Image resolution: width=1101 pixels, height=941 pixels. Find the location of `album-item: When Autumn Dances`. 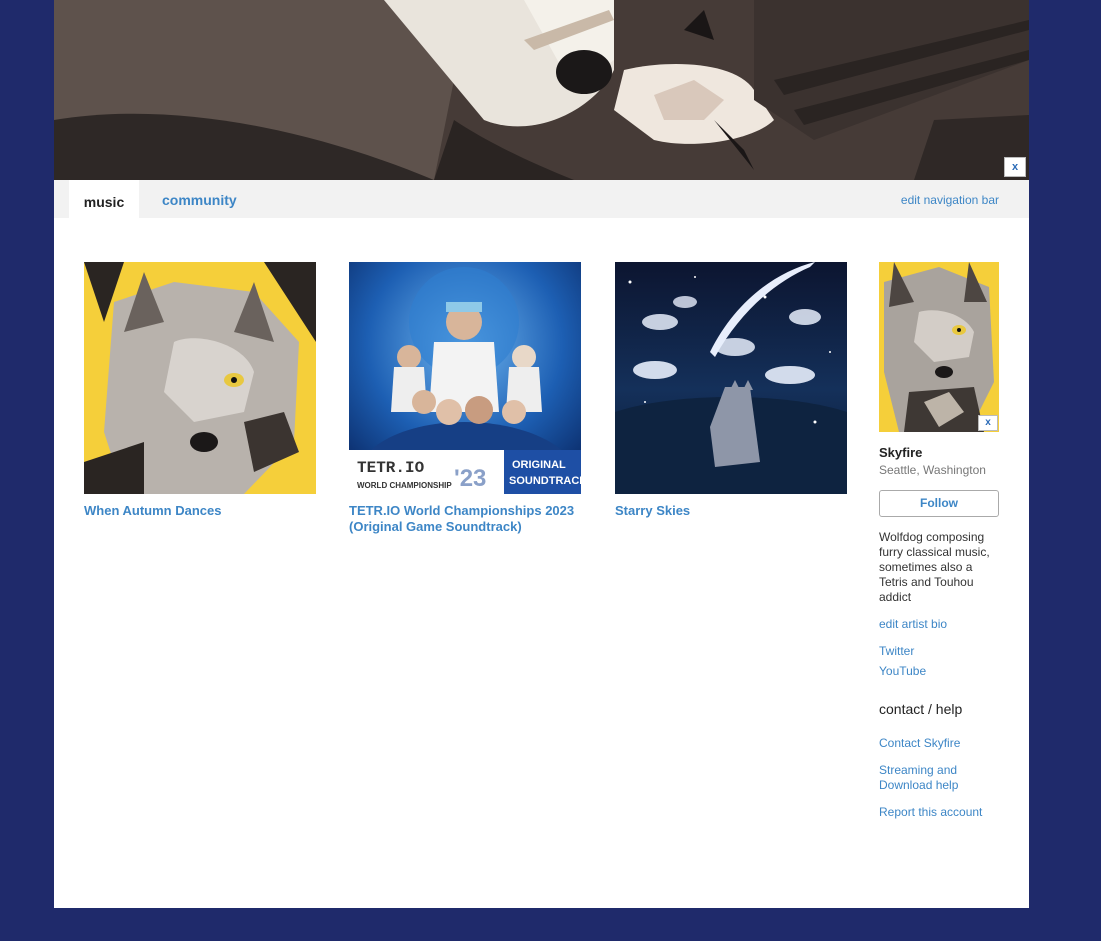

album-item: When Autumn Dances is located at coordinates (200, 390).